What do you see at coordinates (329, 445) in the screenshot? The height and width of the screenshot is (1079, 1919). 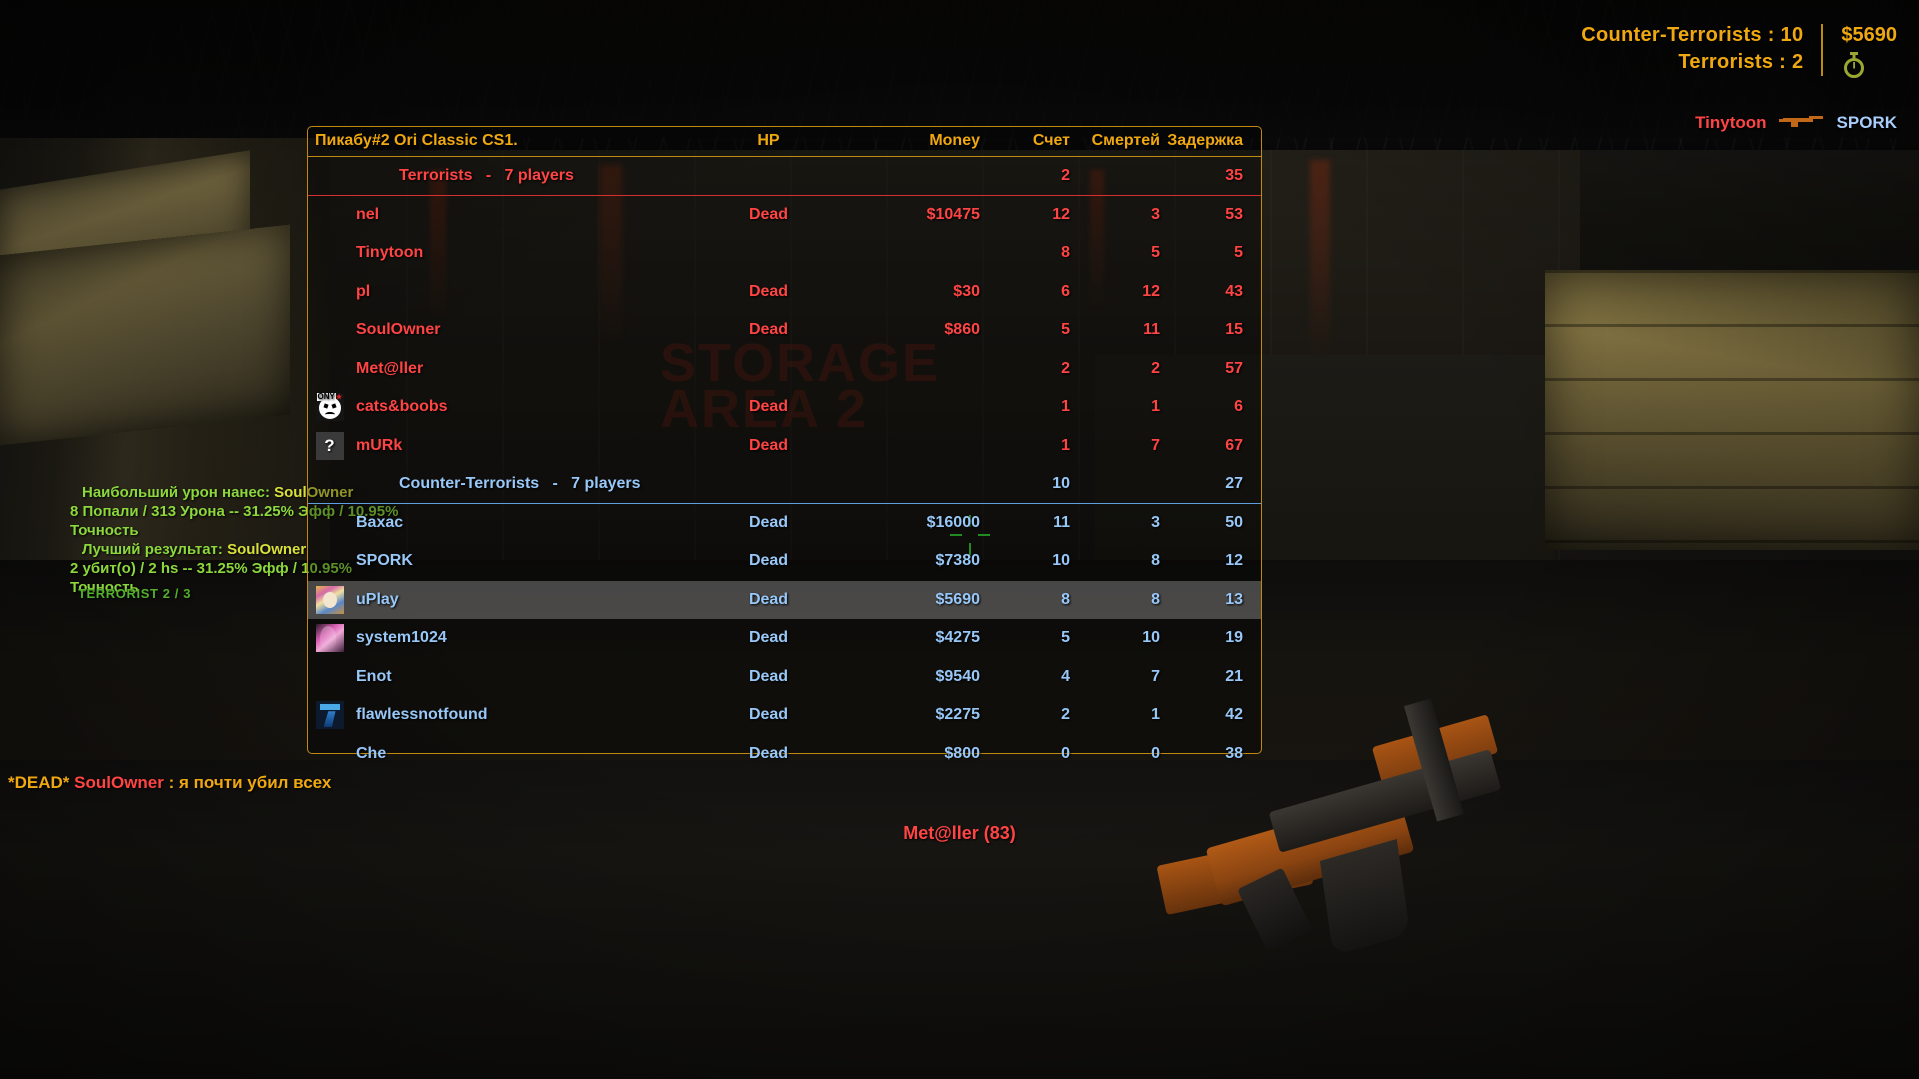 I see `question-avatar: ?` at bounding box center [329, 445].